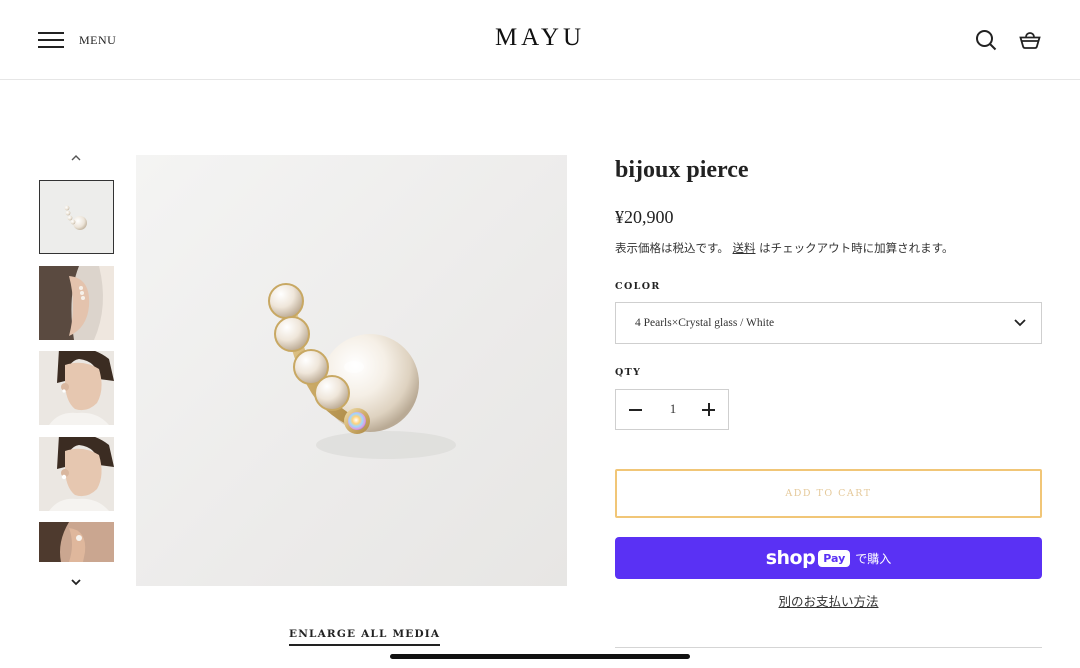 This screenshot has height=668, width=1080. I want to click on shop-pay-button: shop Pay で購入, so click(828, 558).